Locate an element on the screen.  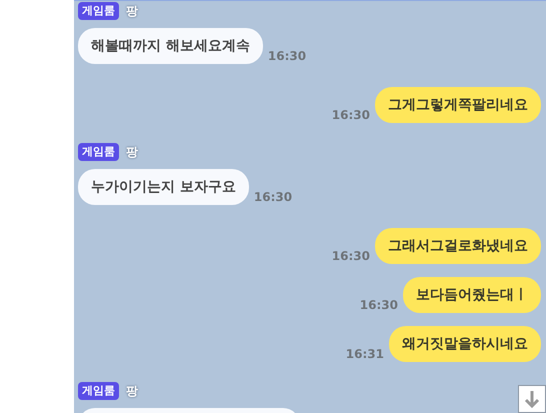
message-bubble: 그게그렇게쪽팔리네요 is located at coordinates (458, 105).